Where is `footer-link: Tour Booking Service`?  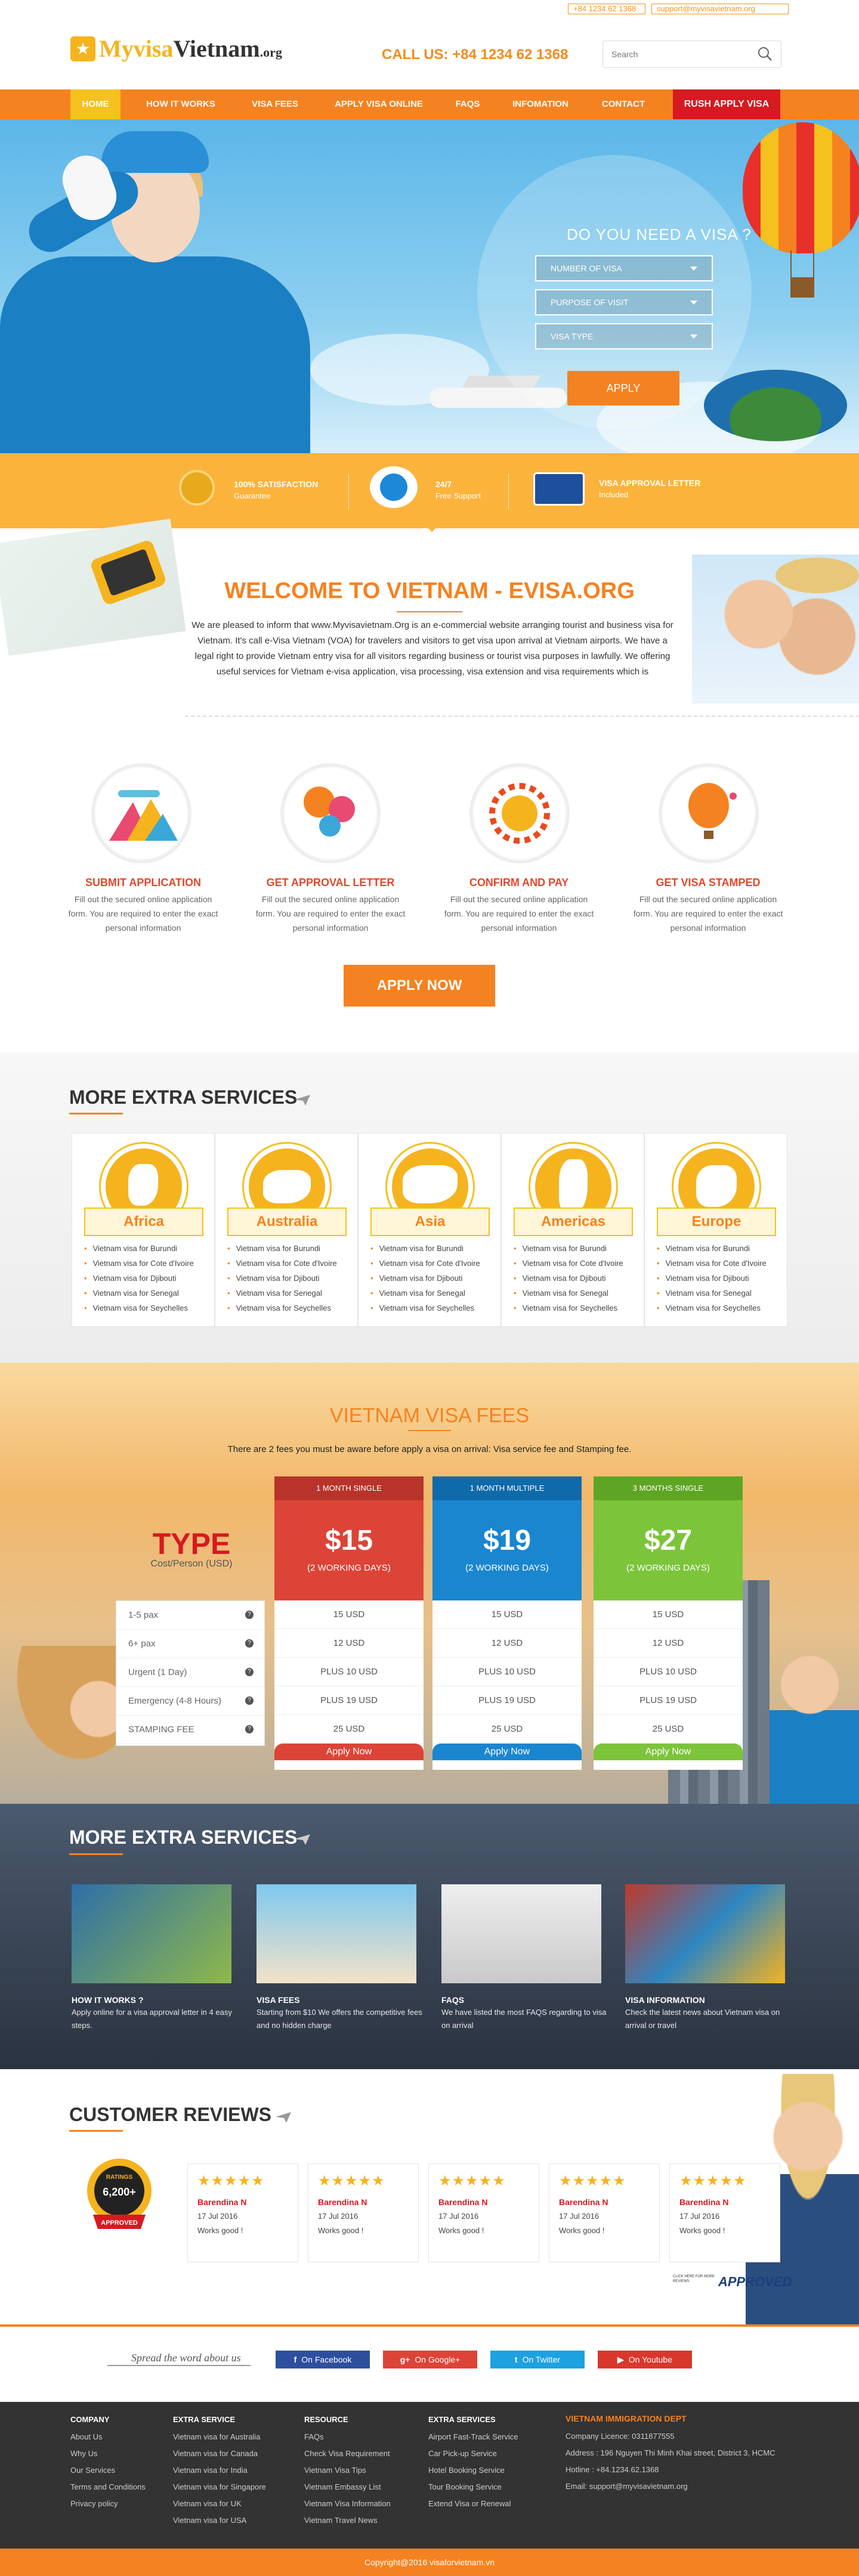
footer-link: Tour Booking Service is located at coordinates (473, 2488).